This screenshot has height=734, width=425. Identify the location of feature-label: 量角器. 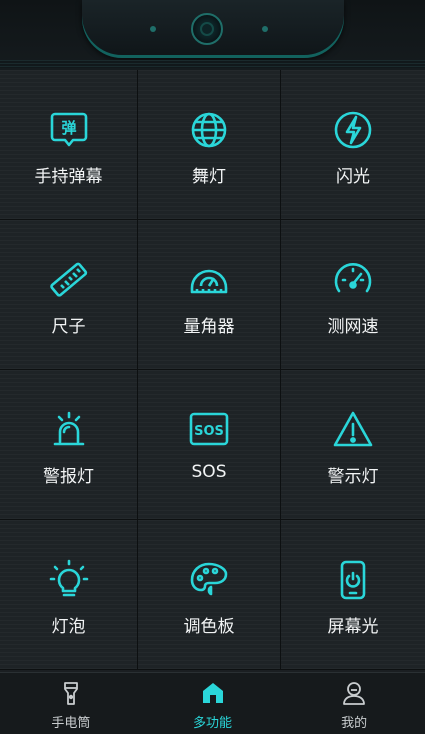
(209, 327).